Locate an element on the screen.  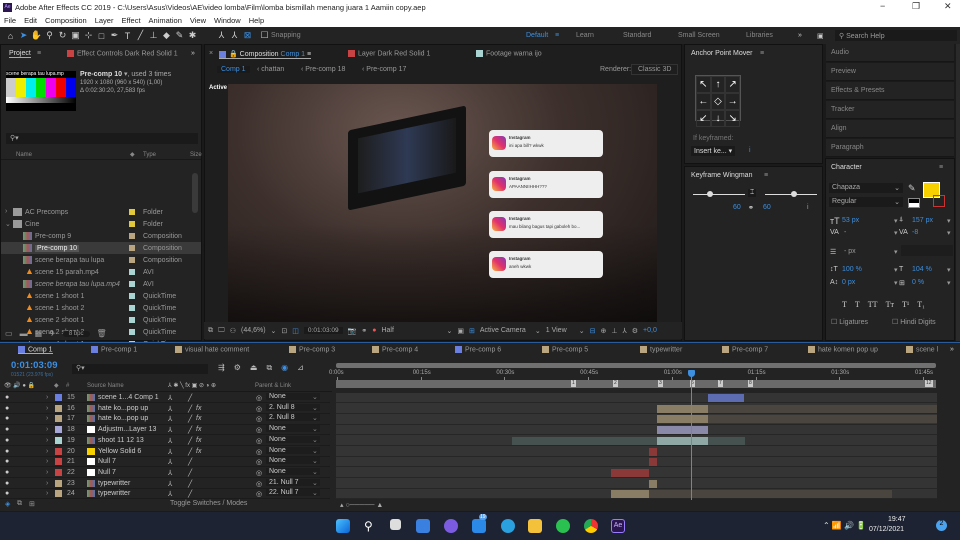
breadcrumb-pre-comp-18: ‹ Pre-comp 18 is located at coordinates (323, 69).